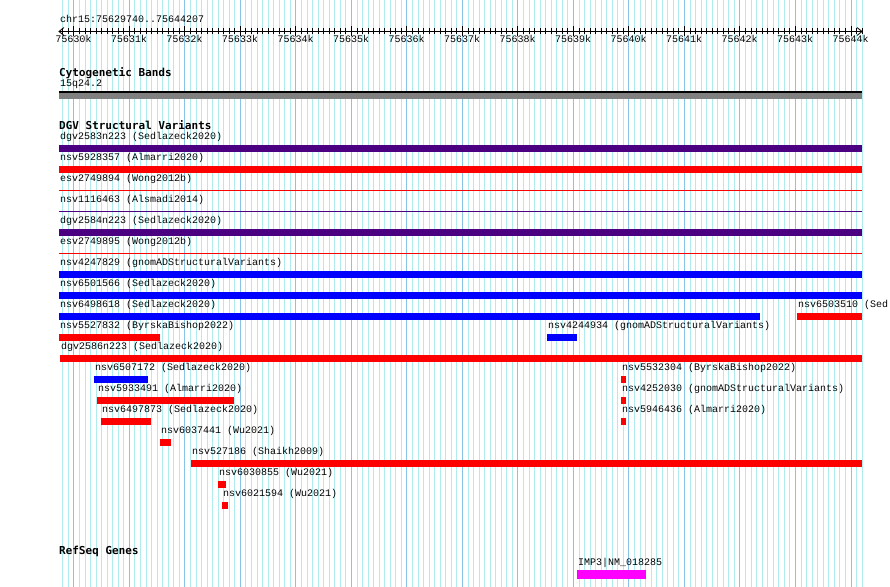 The width and height of the screenshot is (890, 587). I want to click on variant-label: nsv4244934 (gnomADStructuralVariants), so click(659, 326).